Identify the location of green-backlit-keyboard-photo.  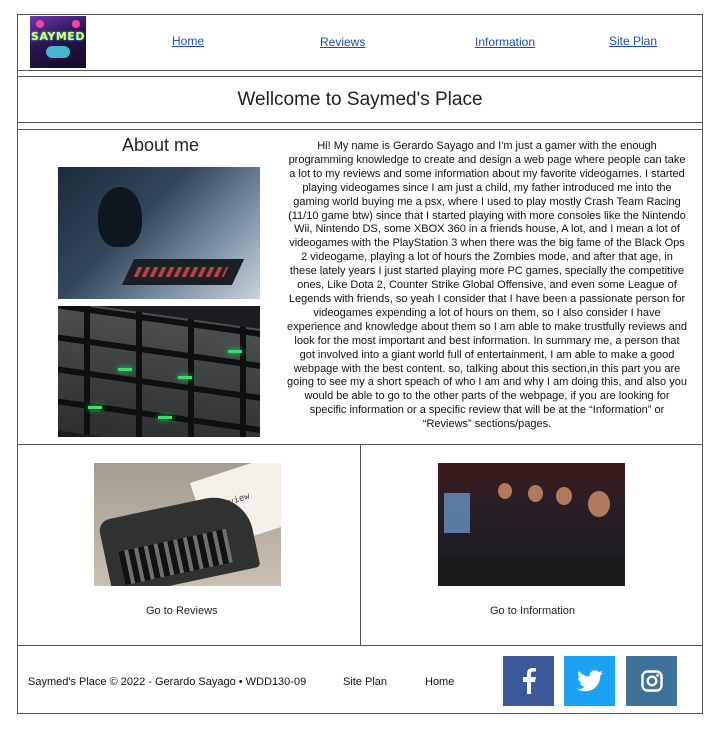
(159, 371).